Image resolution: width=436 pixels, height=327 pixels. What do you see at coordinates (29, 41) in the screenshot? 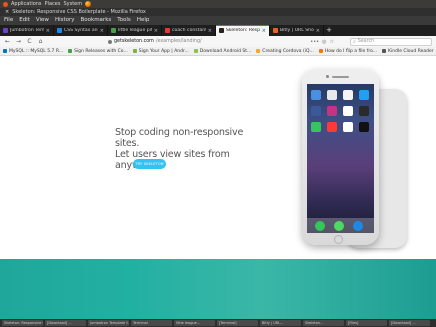
I see `reload-button: C` at bounding box center [29, 41].